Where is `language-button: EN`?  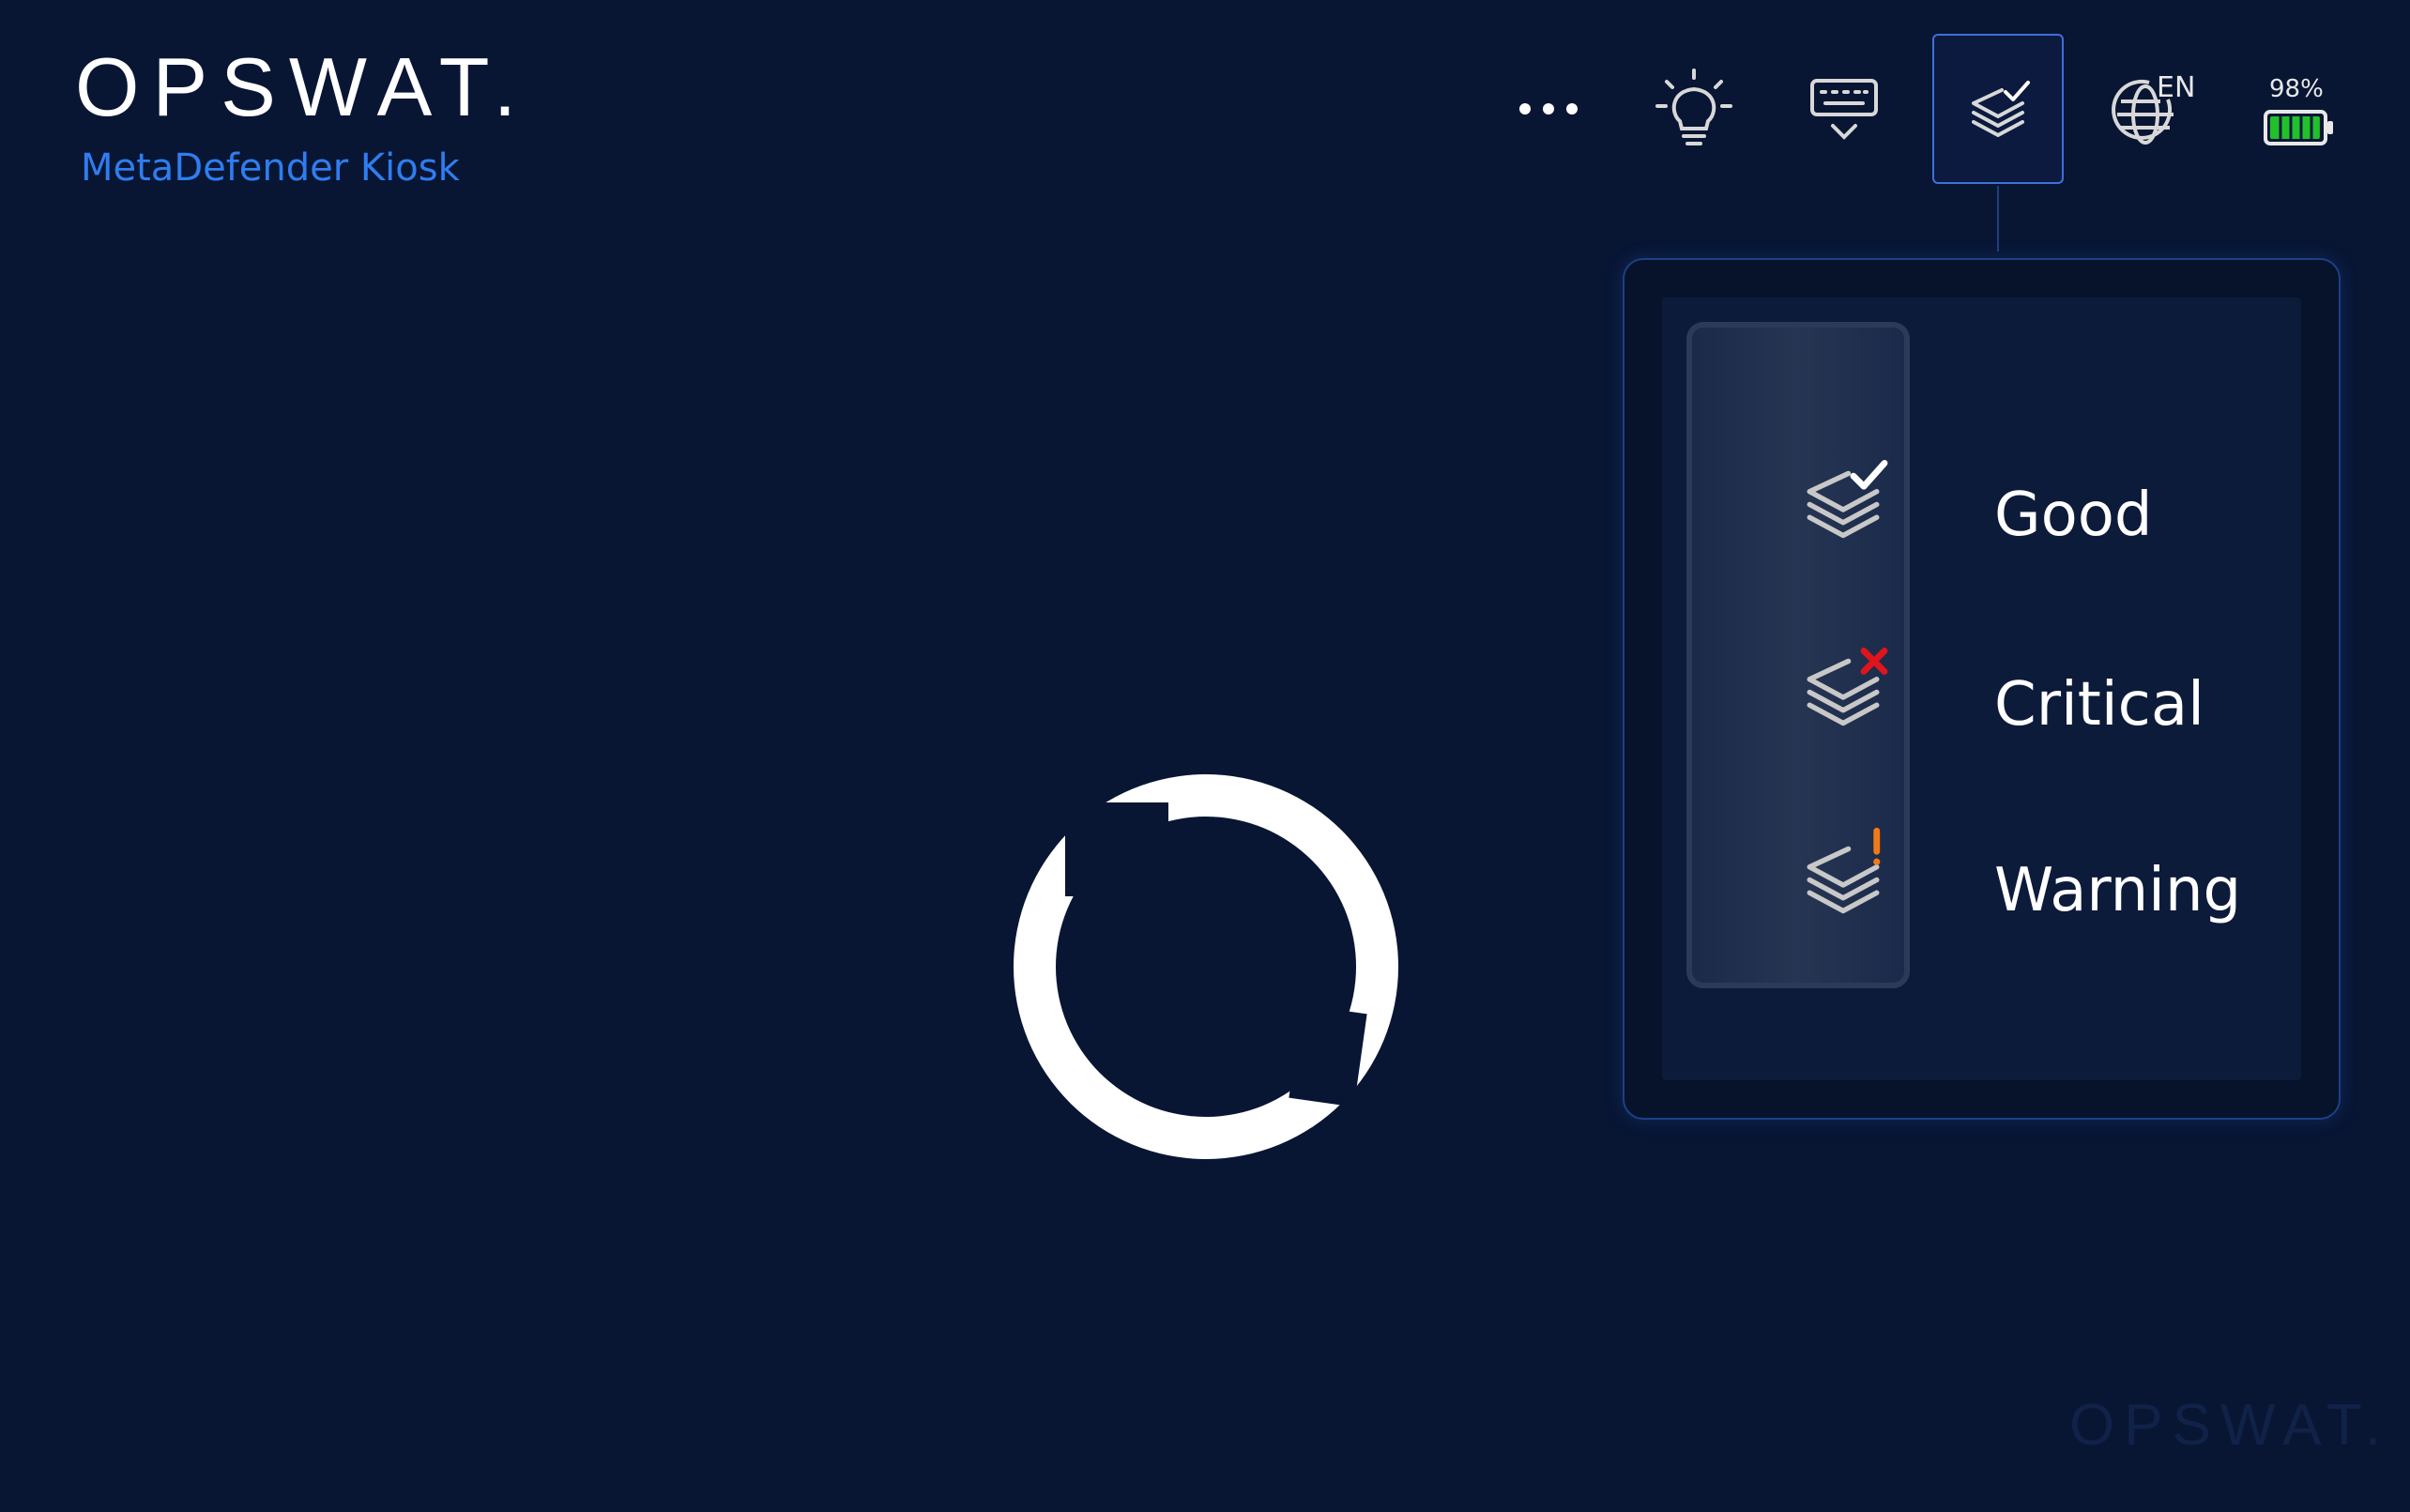 language-button: EN is located at coordinates (2149, 109).